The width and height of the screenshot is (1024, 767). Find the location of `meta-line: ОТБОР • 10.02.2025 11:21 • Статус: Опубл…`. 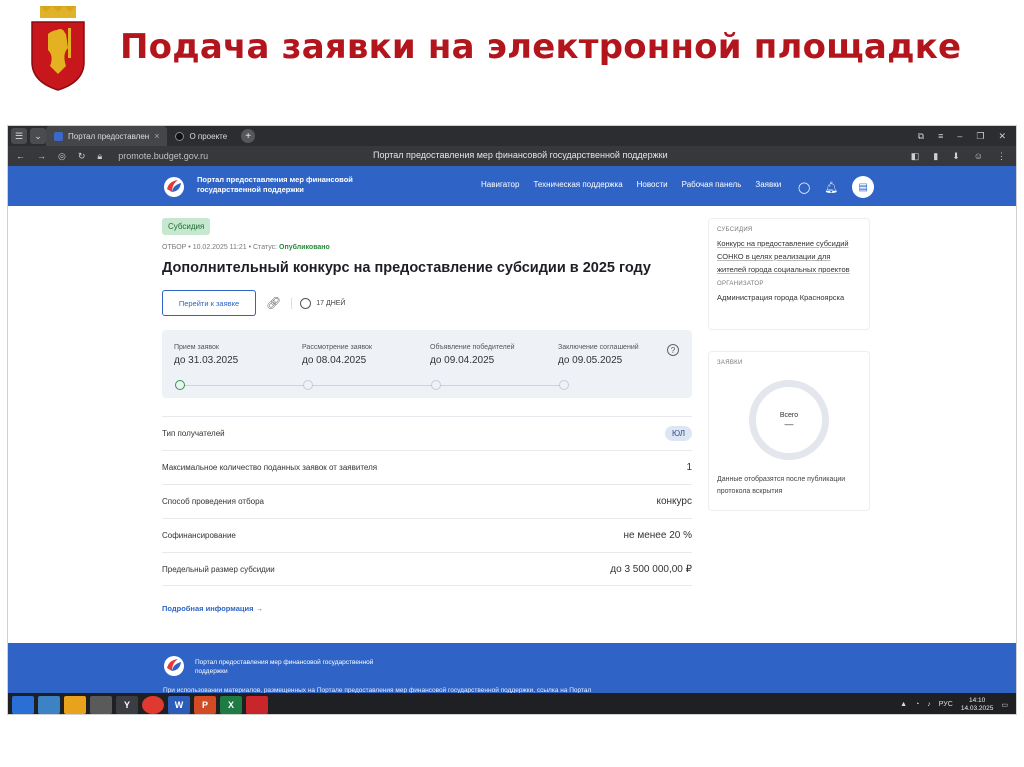

meta-line: ОТБОР • 10.02.2025 11:21 • Статус: Опубл… is located at coordinates (427, 247).